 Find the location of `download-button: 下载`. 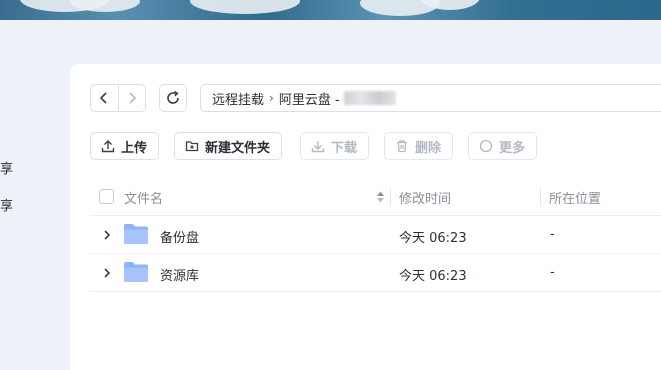

download-button: 下载 is located at coordinates (335, 146).